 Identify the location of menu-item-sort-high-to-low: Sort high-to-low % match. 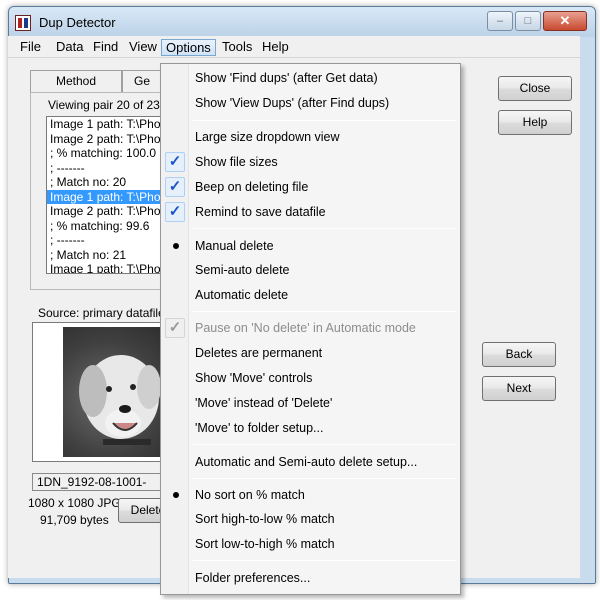
(310, 519).